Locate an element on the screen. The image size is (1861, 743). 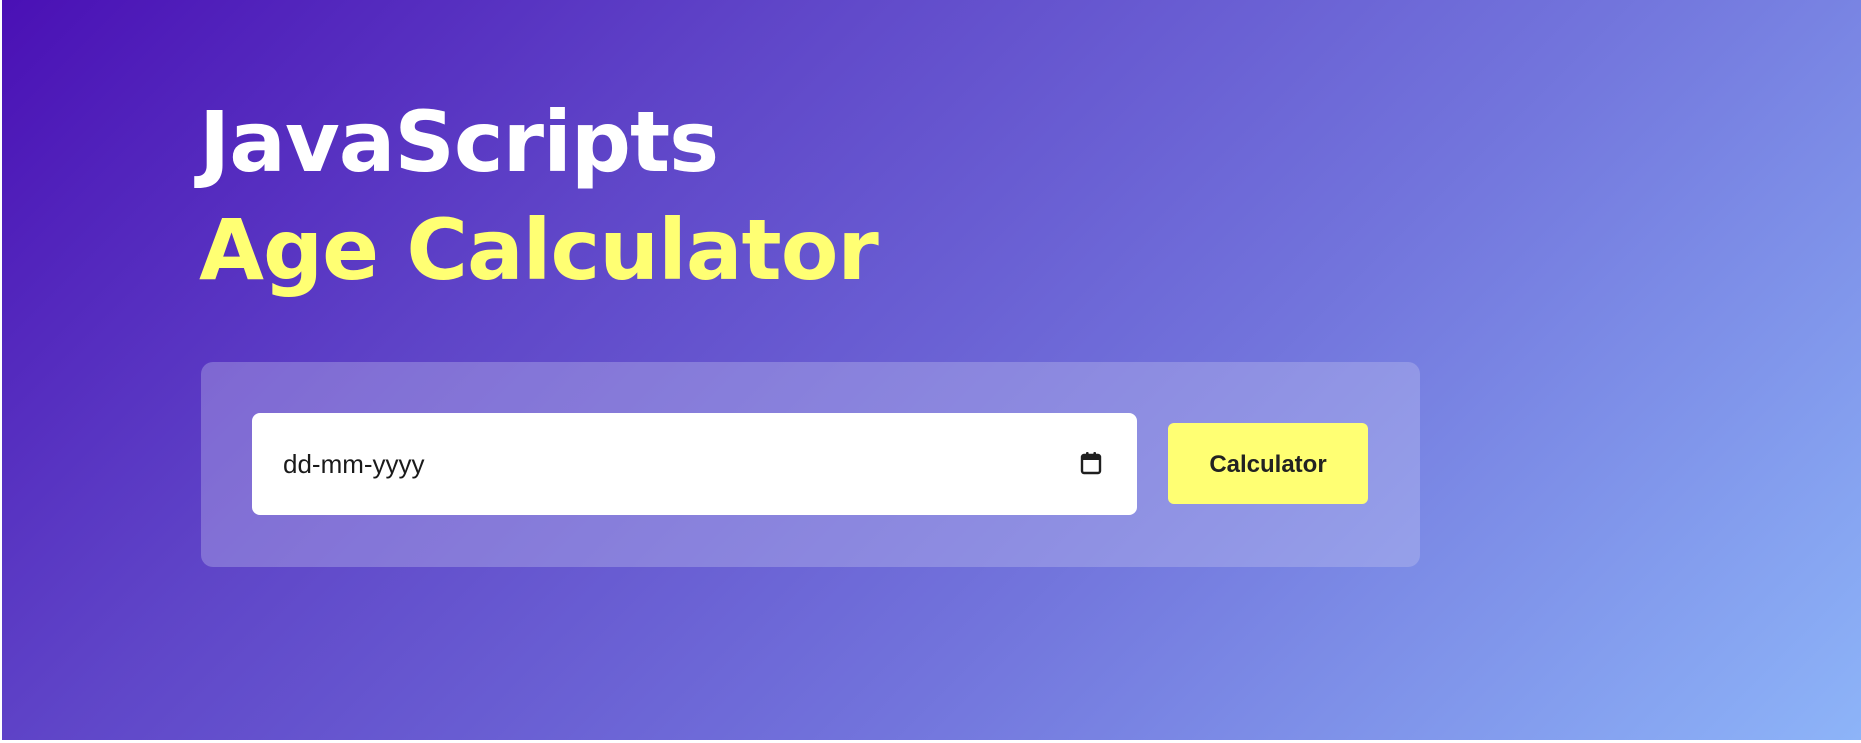
calendar-icon is located at coordinates (1091, 463).